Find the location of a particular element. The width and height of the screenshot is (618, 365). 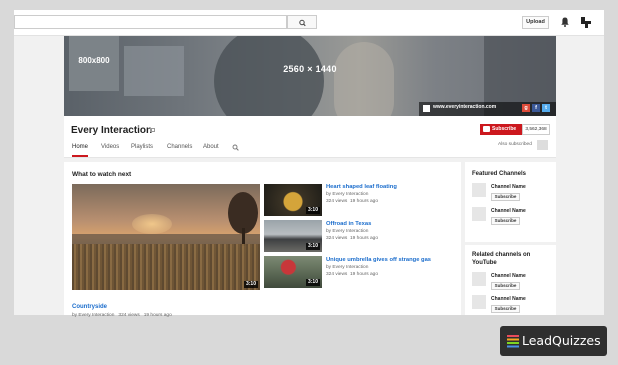

featured-video-thumbnail: 3:10 is located at coordinates (166, 237).